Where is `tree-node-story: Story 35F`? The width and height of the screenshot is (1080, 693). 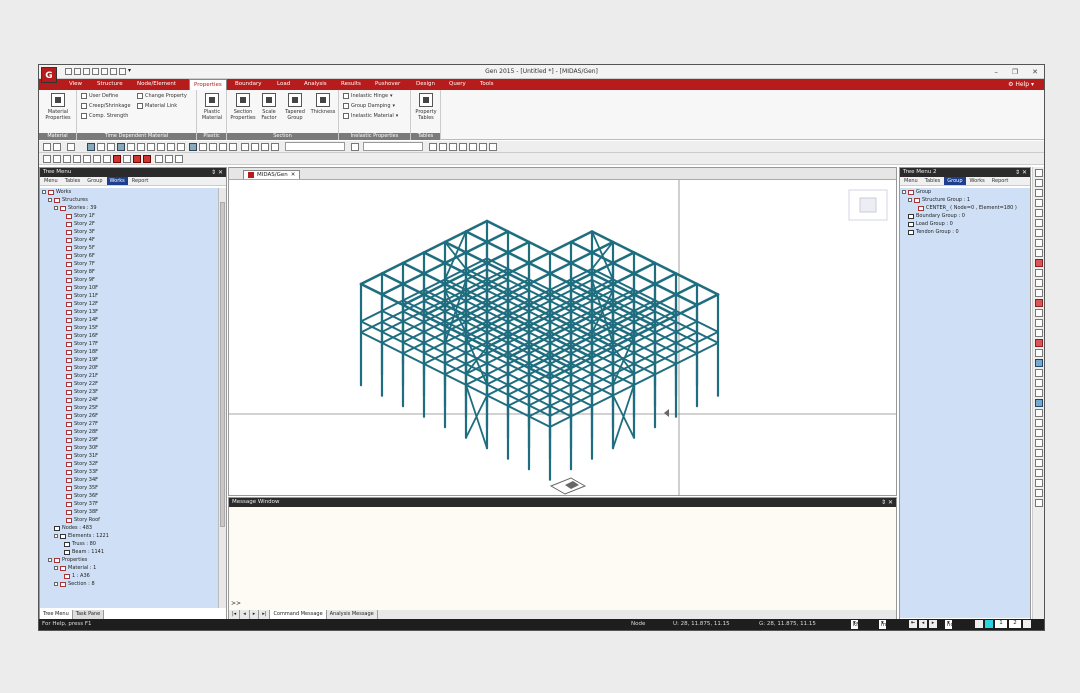 tree-node-story: Story 35F is located at coordinates (129, 488).